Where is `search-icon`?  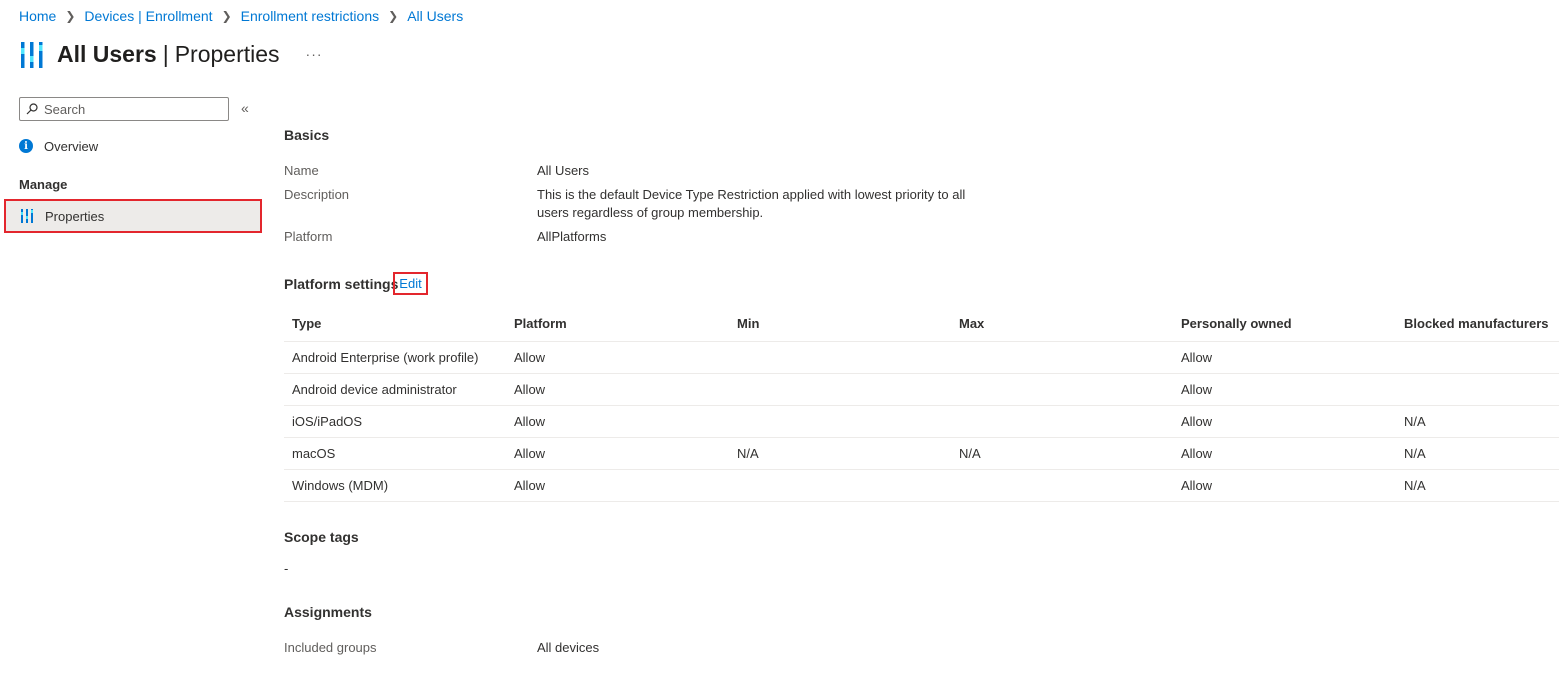
search-icon is located at coordinates (32, 109).